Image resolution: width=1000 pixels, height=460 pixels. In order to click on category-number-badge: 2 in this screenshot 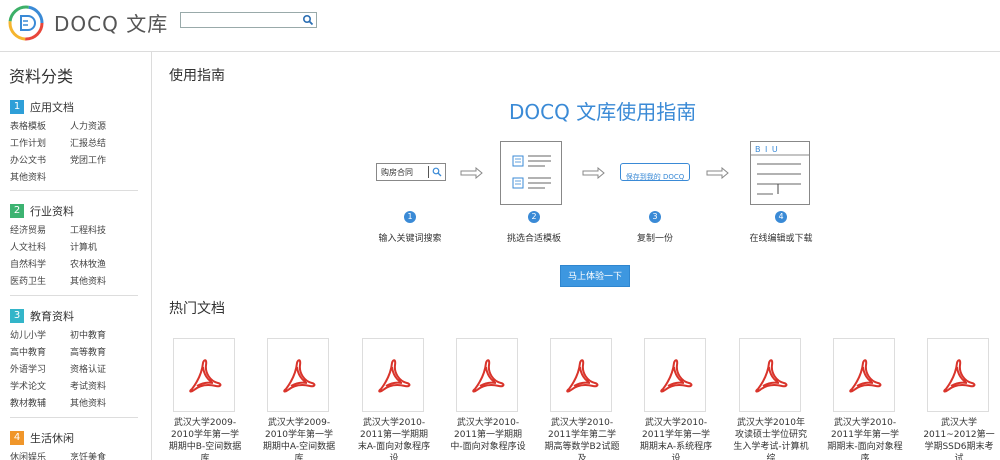, I will do `click(17, 211)`.